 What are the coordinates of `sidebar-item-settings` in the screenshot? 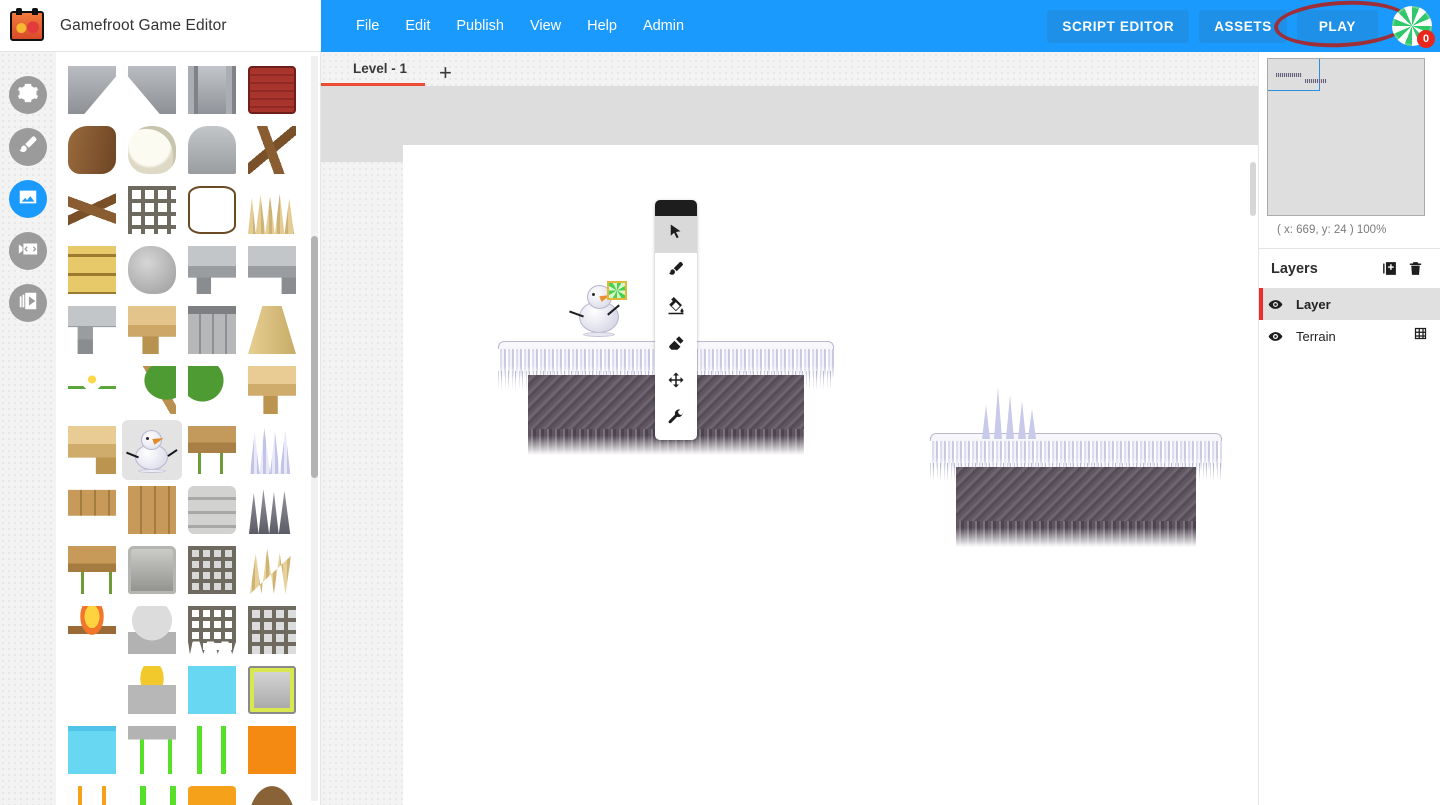 It's located at (28, 95).